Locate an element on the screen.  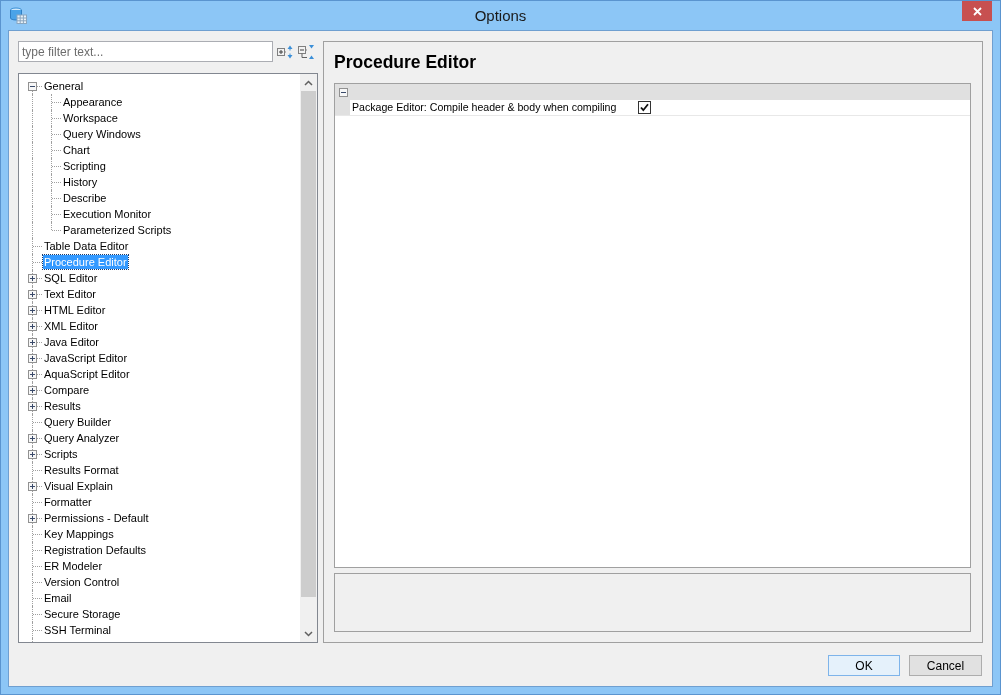
close-icon is located at coordinates (977, 11).